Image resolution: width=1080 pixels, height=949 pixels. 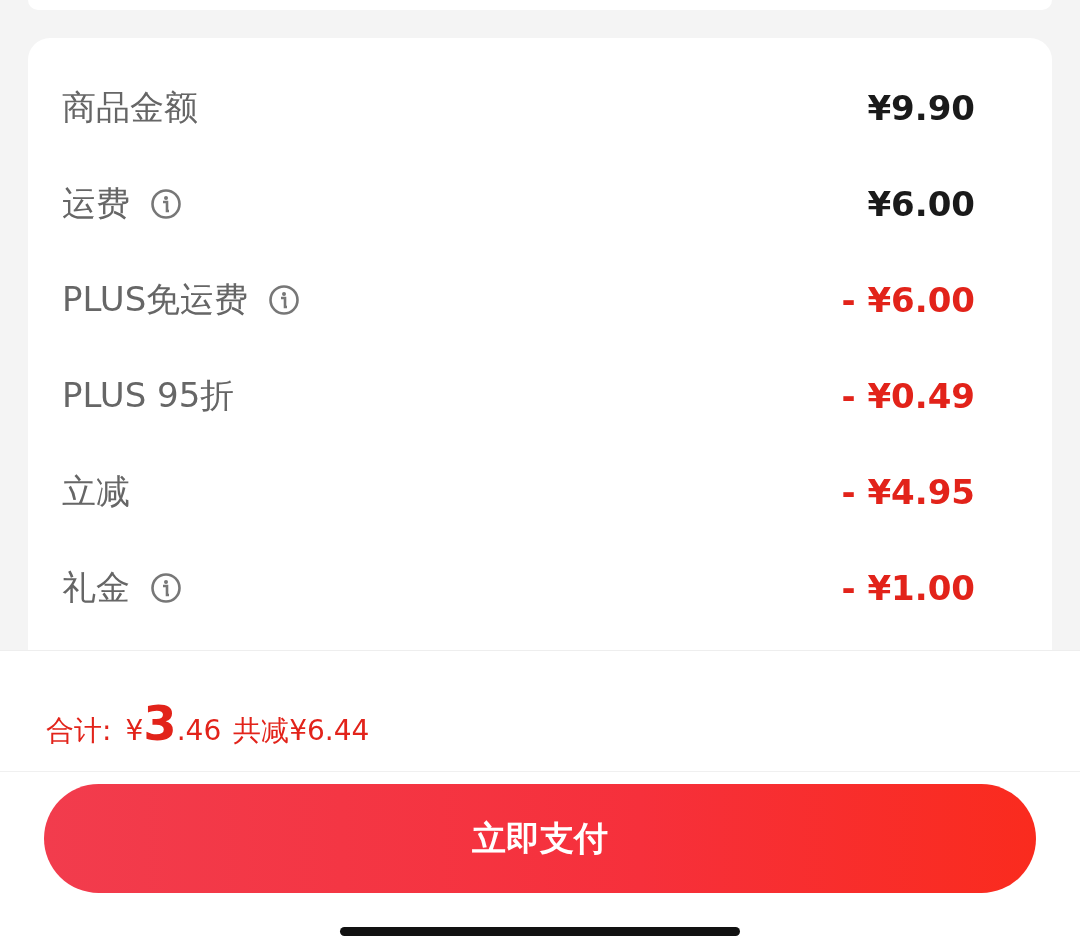 What do you see at coordinates (130, 107) in the screenshot?
I see `price-label: 商品金额` at bounding box center [130, 107].